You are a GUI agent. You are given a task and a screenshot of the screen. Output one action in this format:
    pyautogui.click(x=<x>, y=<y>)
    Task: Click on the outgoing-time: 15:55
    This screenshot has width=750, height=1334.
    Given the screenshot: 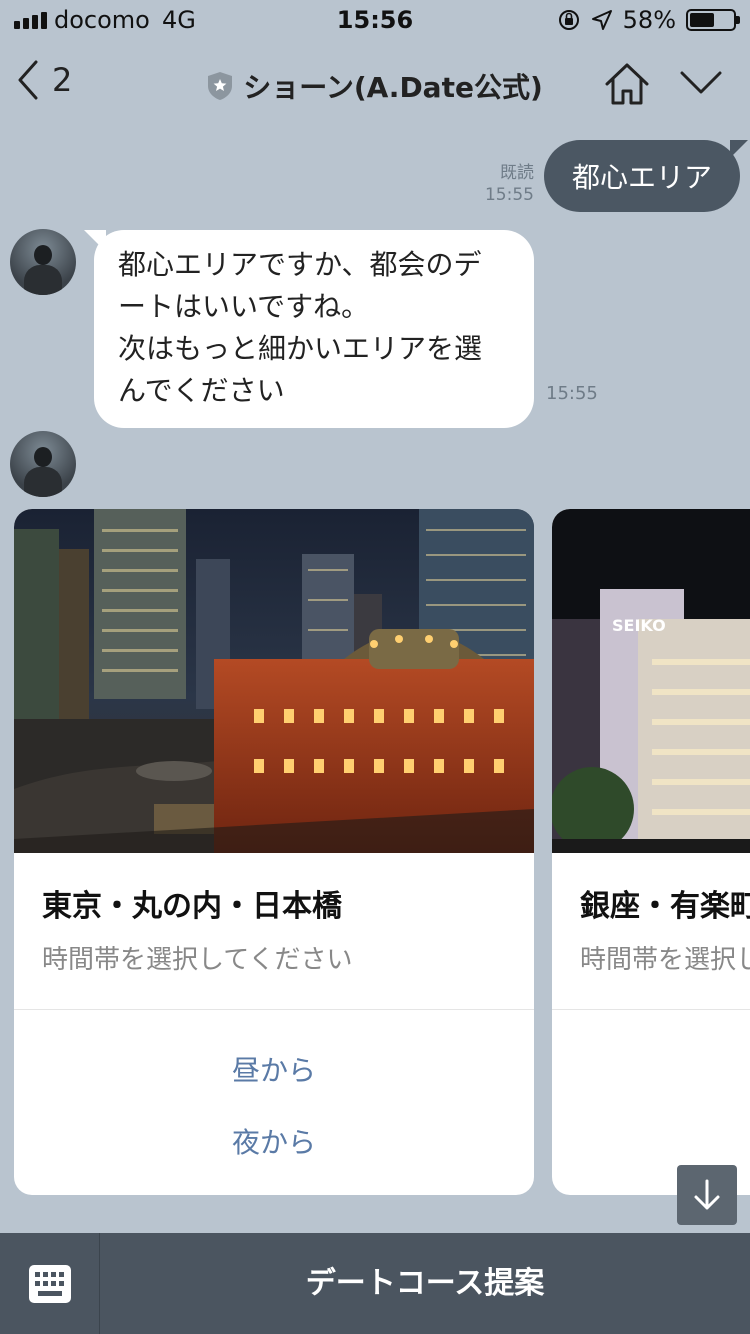 What is the action you would take?
    pyautogui.click(x=509, y=195)
    